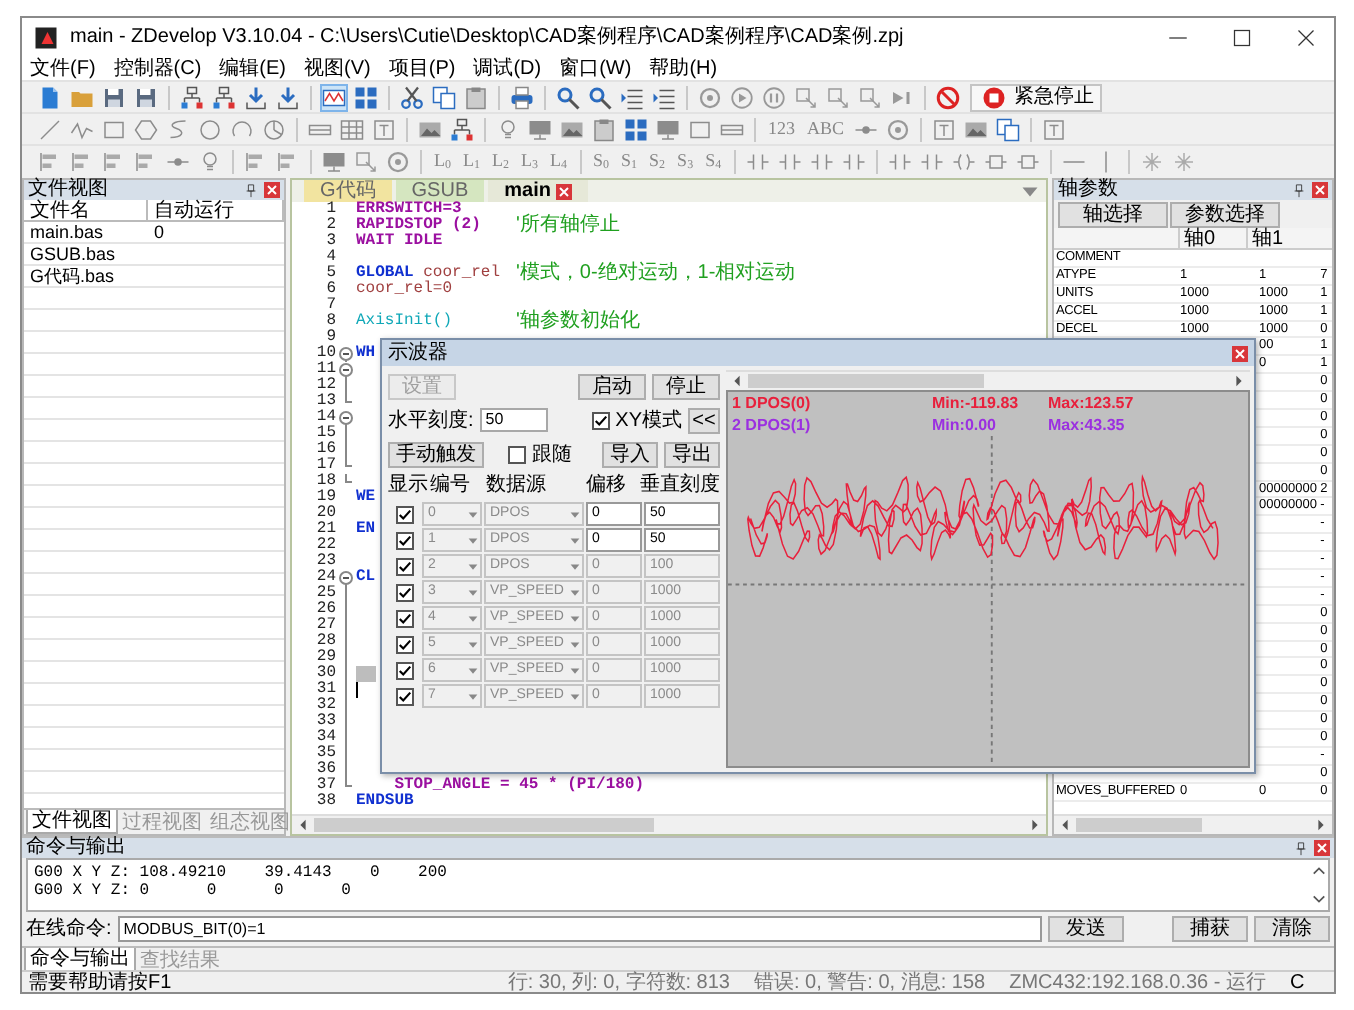 This screenshot has height=1010, width=1354. What do you see at coordinates (1210, 929) in the screenshot?
I see `button: 捕获` at bounding box center [1210, 929].